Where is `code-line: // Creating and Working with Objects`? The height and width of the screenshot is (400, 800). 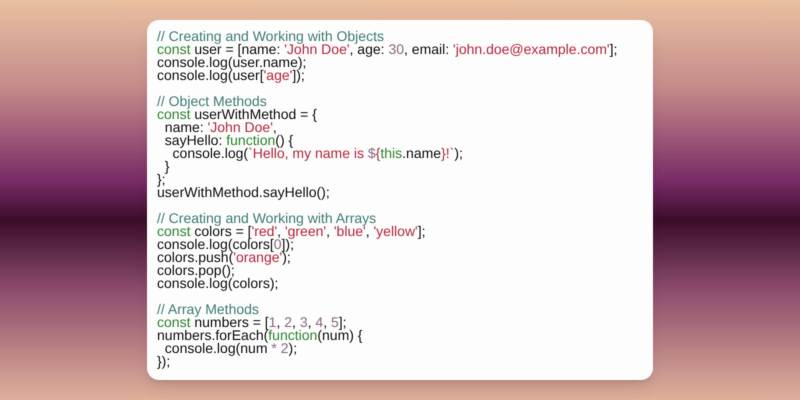 code-line: // Creating and Working with Objects is located at coordinates (270, 36).